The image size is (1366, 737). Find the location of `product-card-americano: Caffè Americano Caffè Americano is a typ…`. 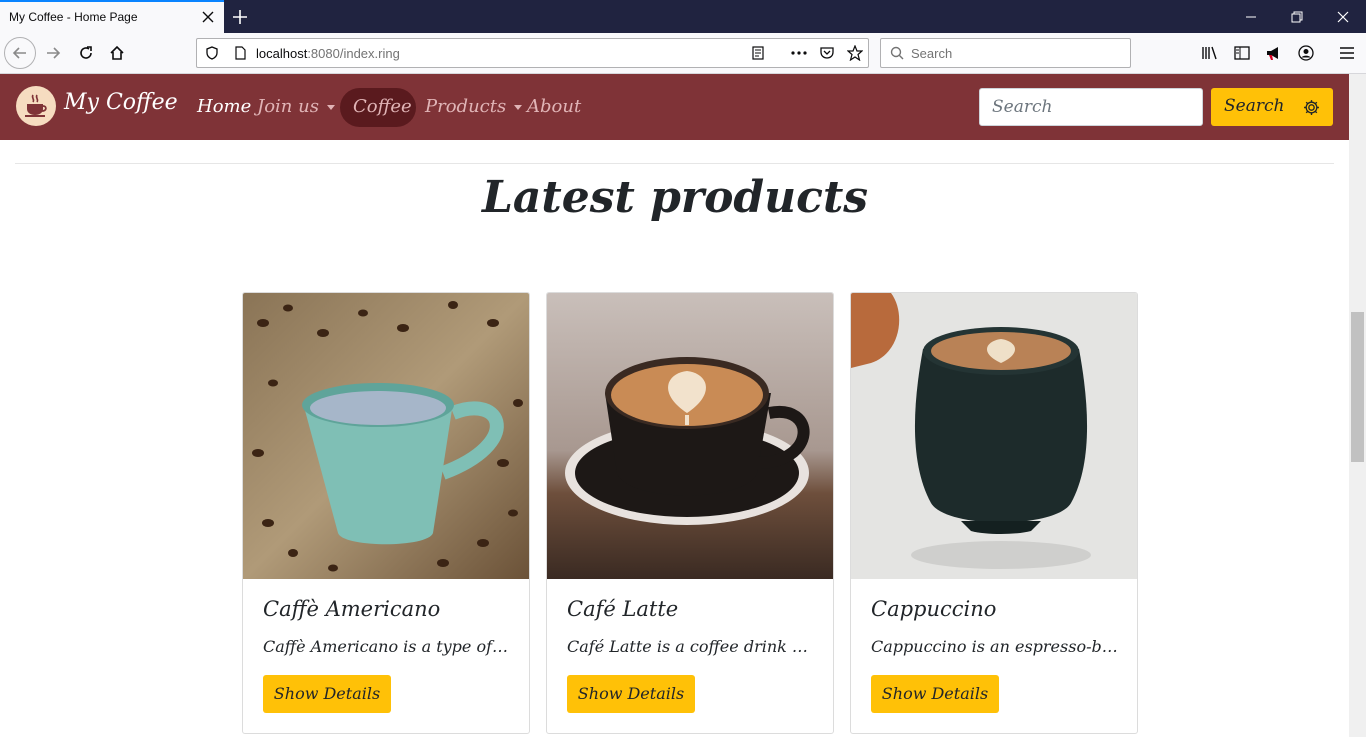

product-card-americano: Caffè Americano Caffè Americano is a typ… is located at coordinates (386, 513).